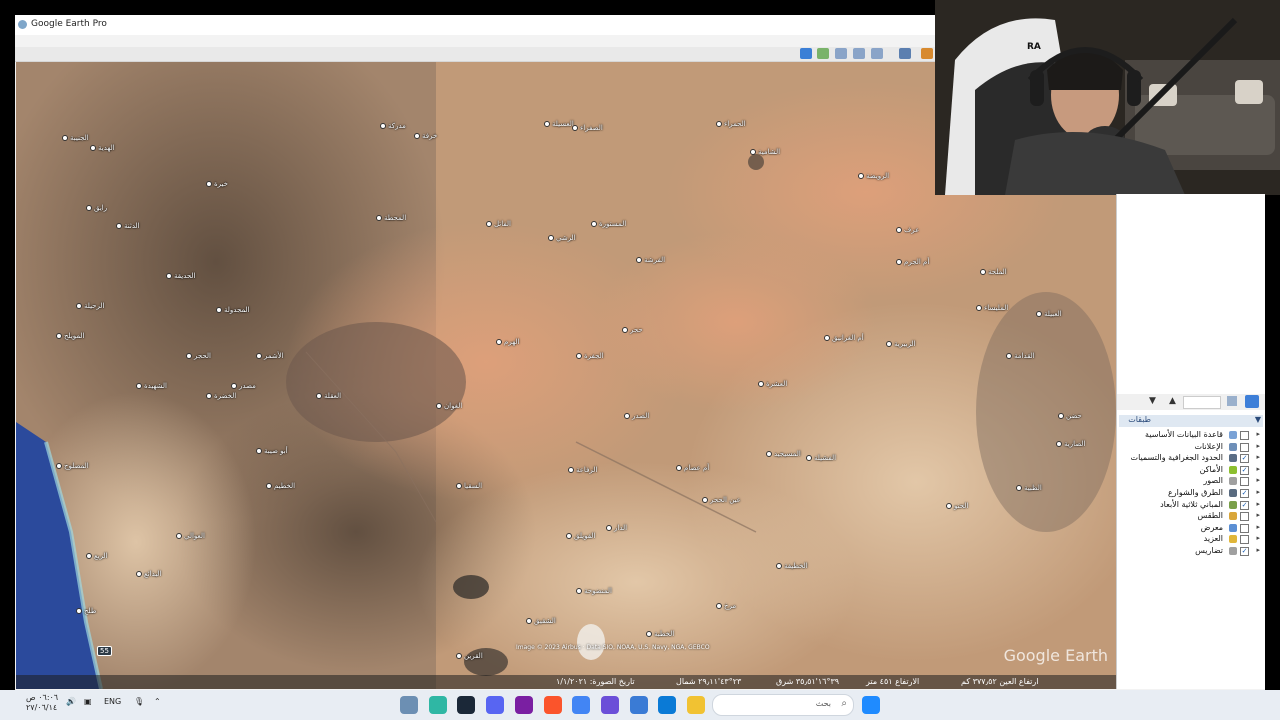 The width and height of the screenshot is (1280, 720). Describe the element at coordinates (877, 53) in the screenshot. I see `email-icon` at that location.